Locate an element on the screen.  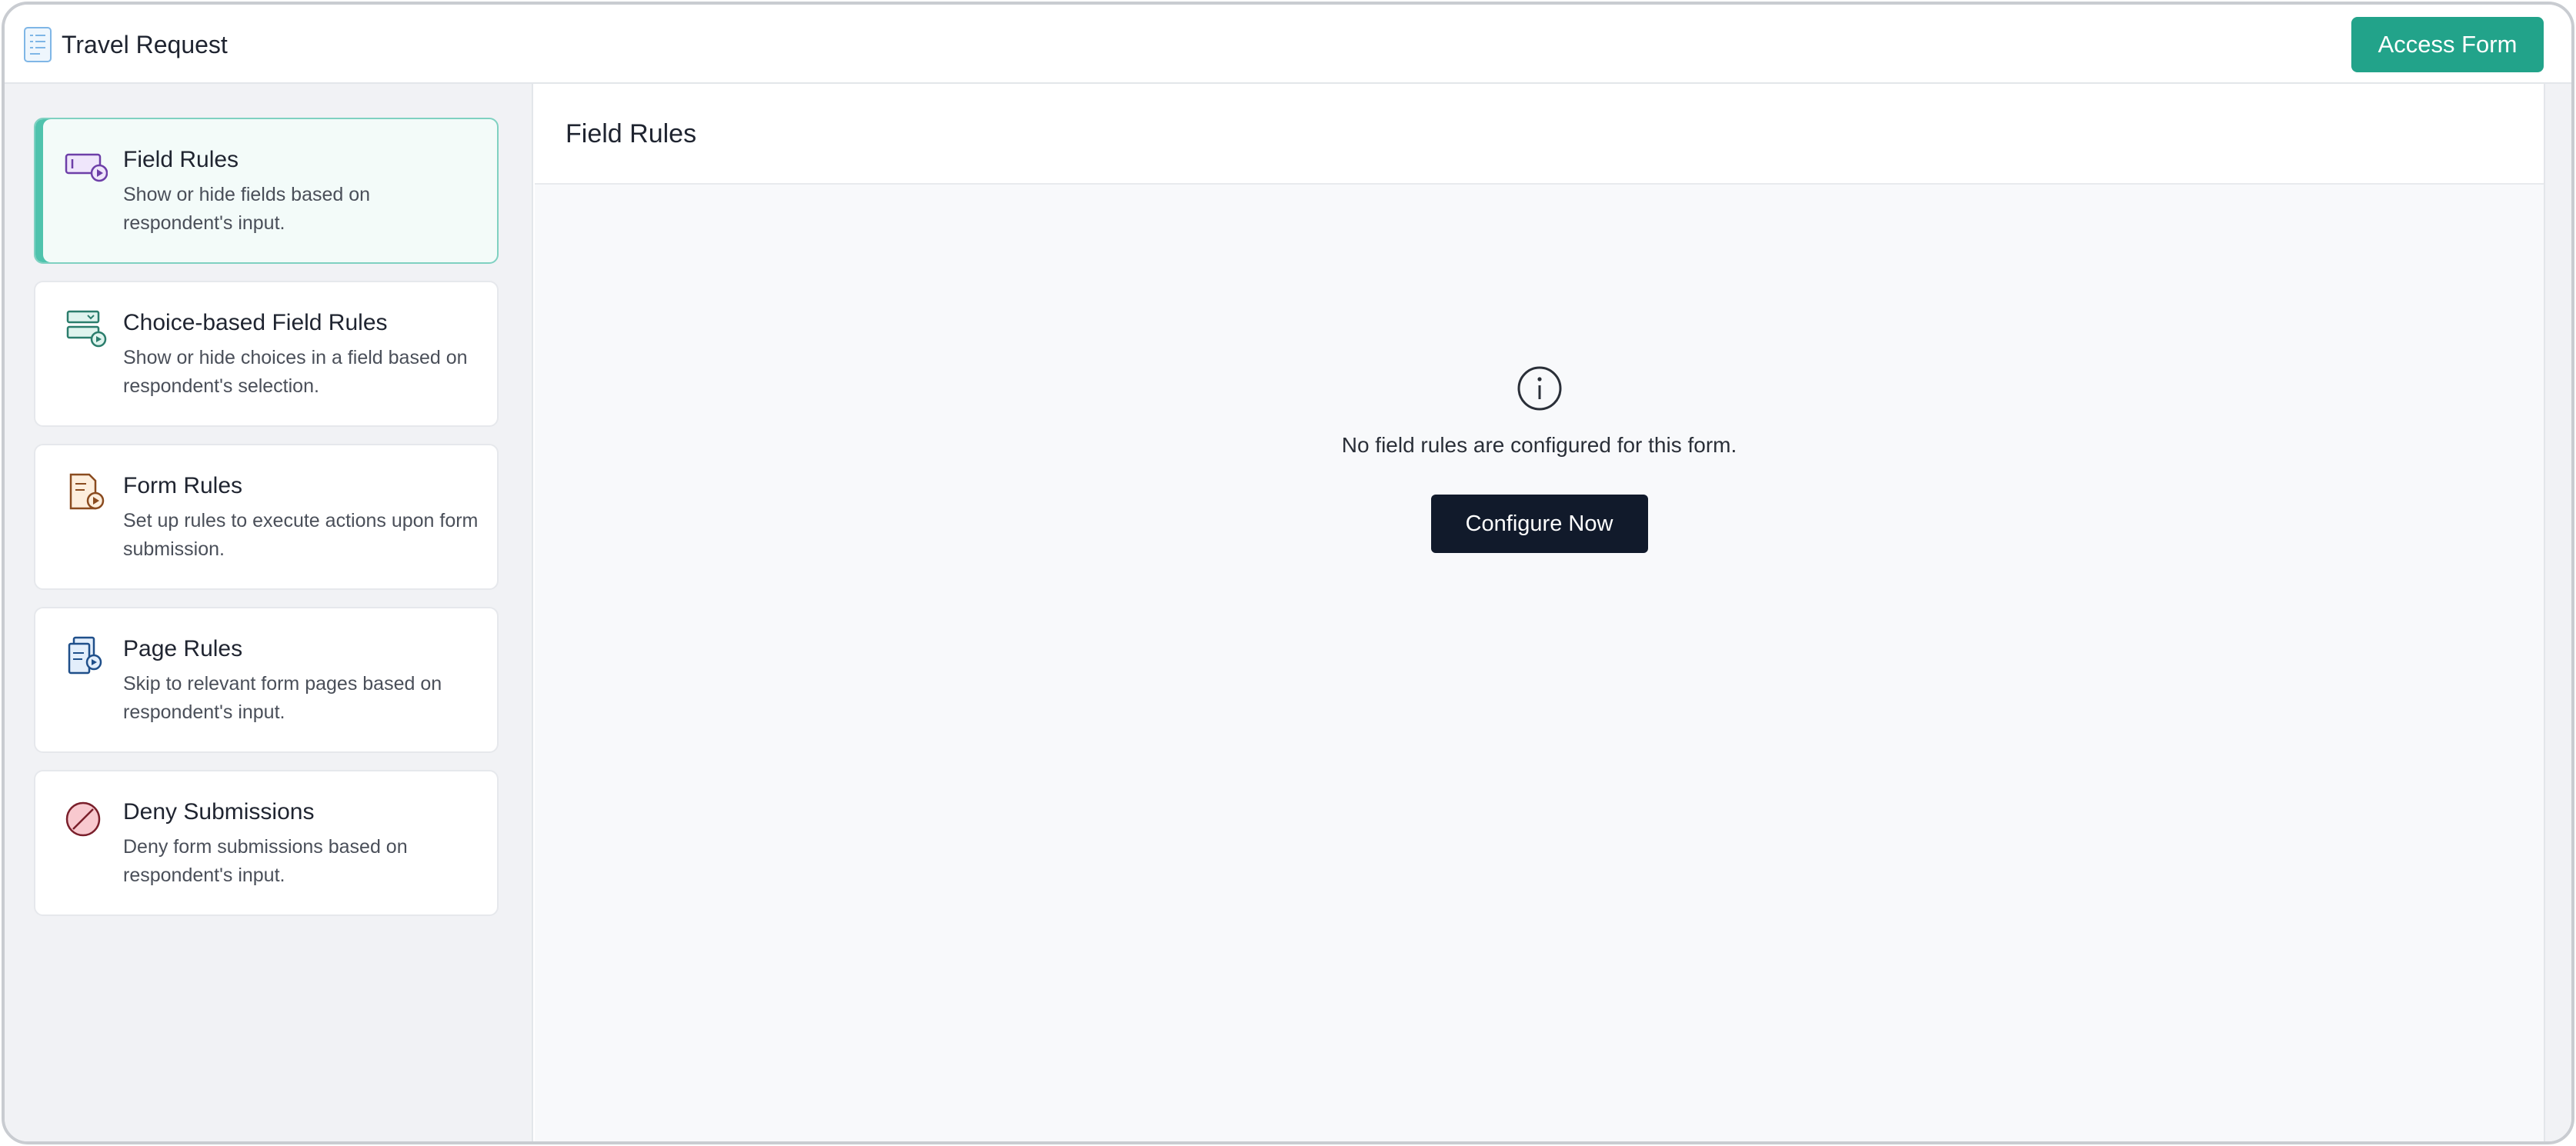
sidebar-item-title: Field Rules is located at coordinates (181, 159).